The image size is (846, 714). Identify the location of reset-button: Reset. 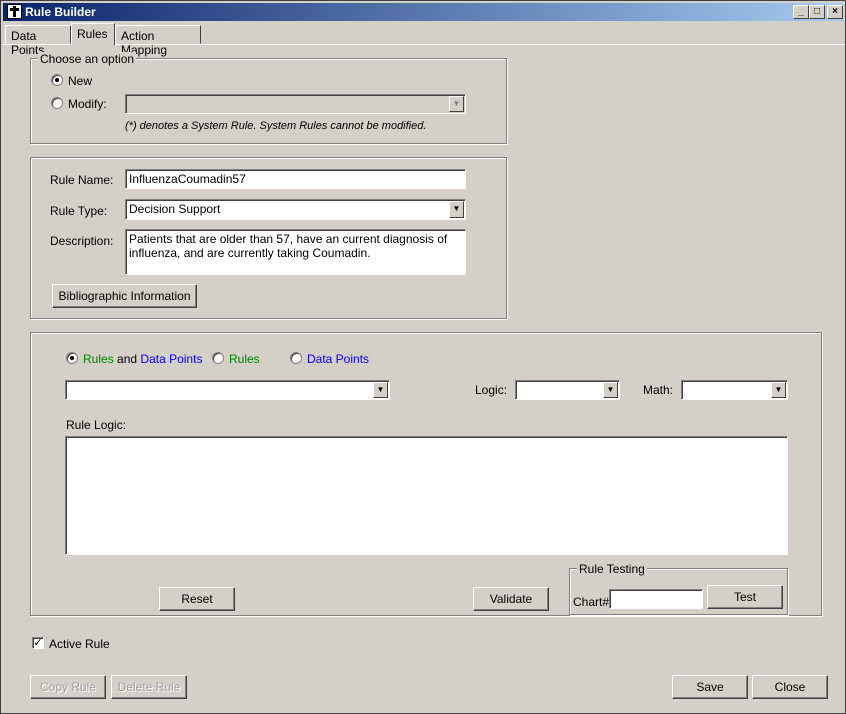
(197, 599).